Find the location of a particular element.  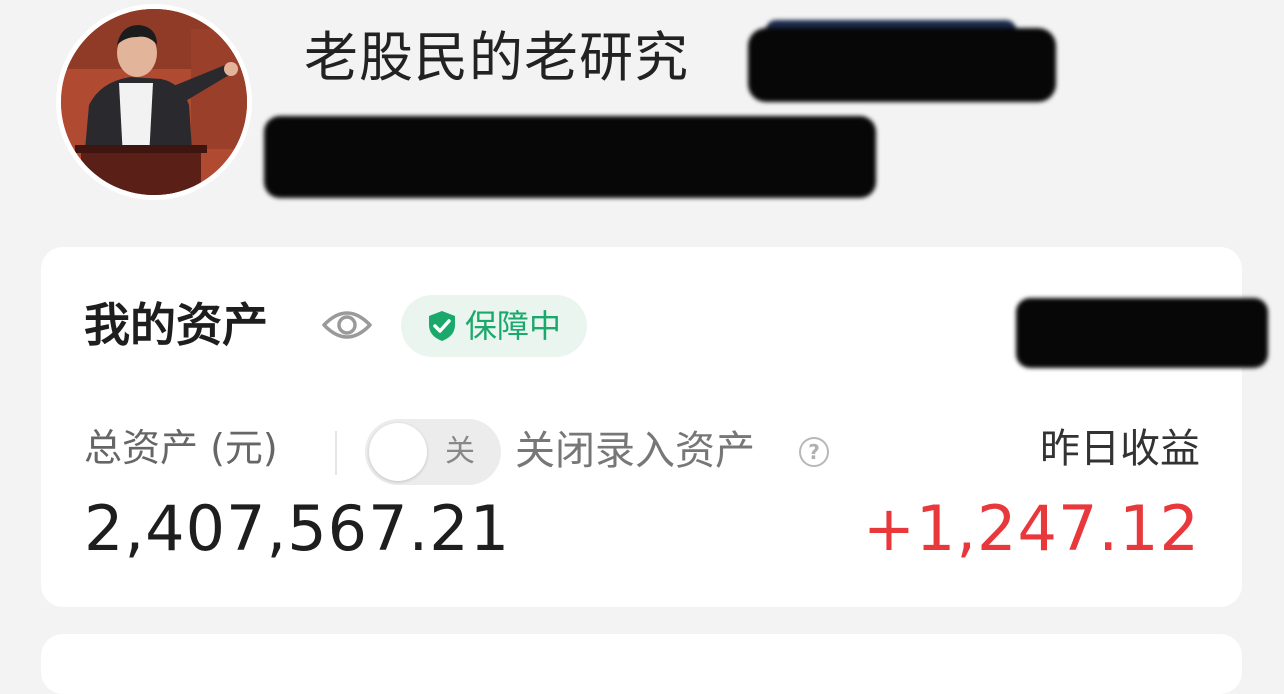

avatar is located at coordinates (154, 102).